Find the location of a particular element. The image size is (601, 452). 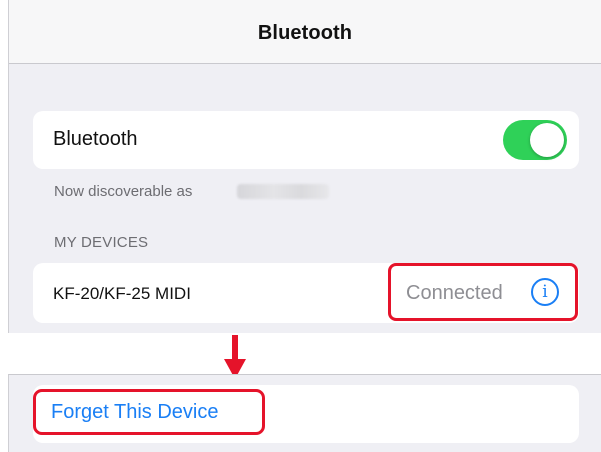

bluetooth-toggle-switch is located at coordinates (535, 140).